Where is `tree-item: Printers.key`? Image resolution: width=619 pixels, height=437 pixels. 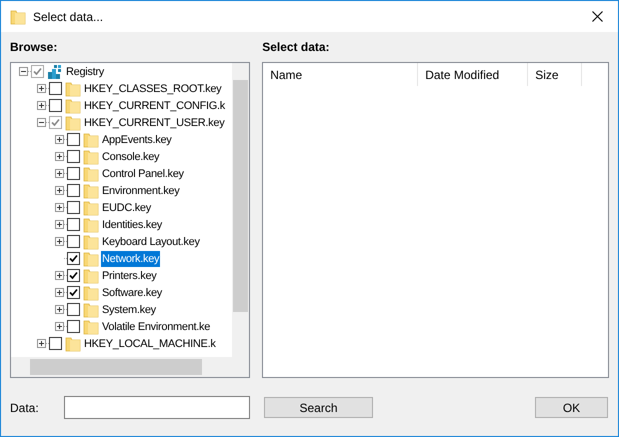 tree-item: Printers.key is located at coordinates (129, 276).